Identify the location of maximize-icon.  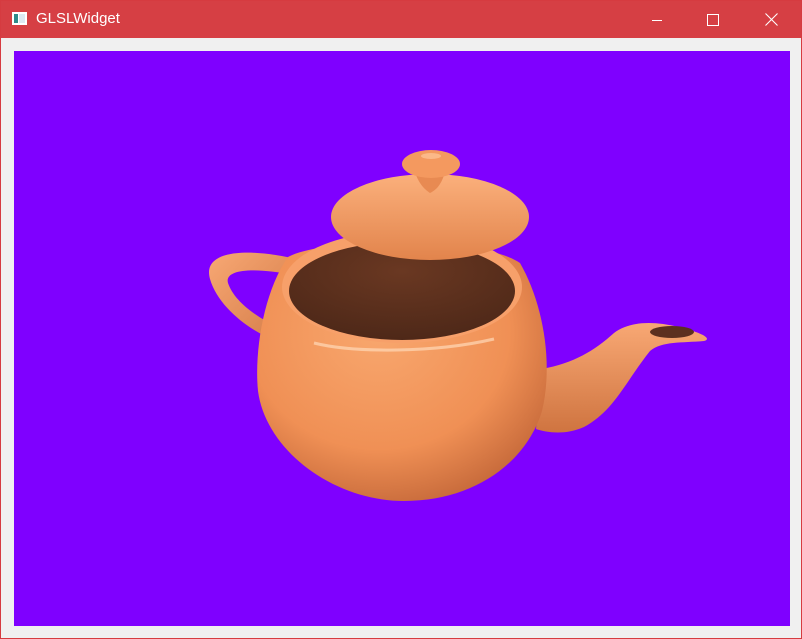
(713, 19).